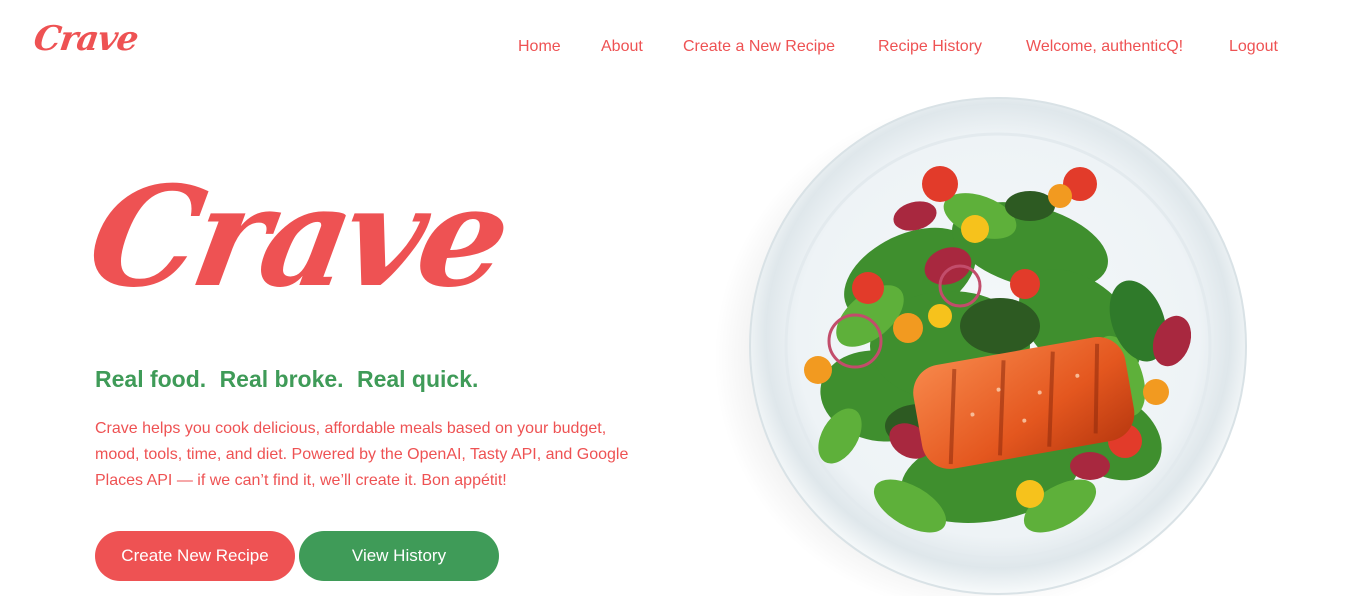 The height and width of the screenshot is (596, 1350). What do you see at coordinates (1104, 47) in the screenshot?
I see `nav-welcome-user: Welcome, authenticQ!` at bounding box center [1104, 47].